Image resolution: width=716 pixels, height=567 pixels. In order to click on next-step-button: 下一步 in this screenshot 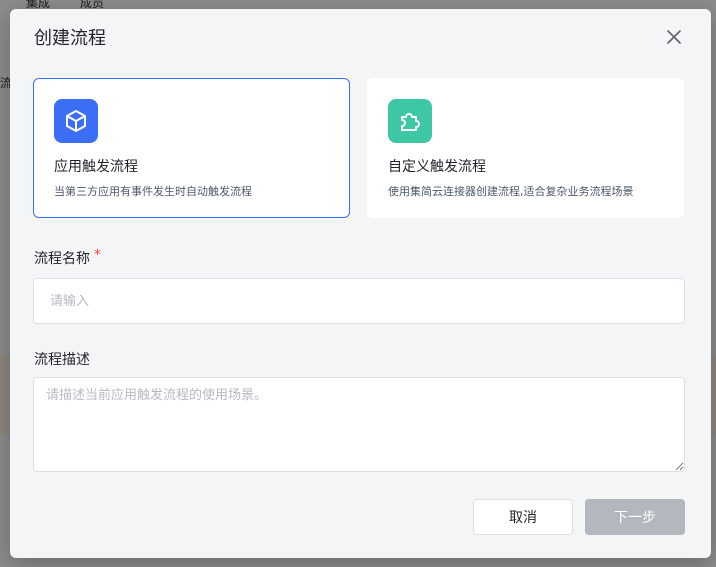, I will do `click(635, 517)`.